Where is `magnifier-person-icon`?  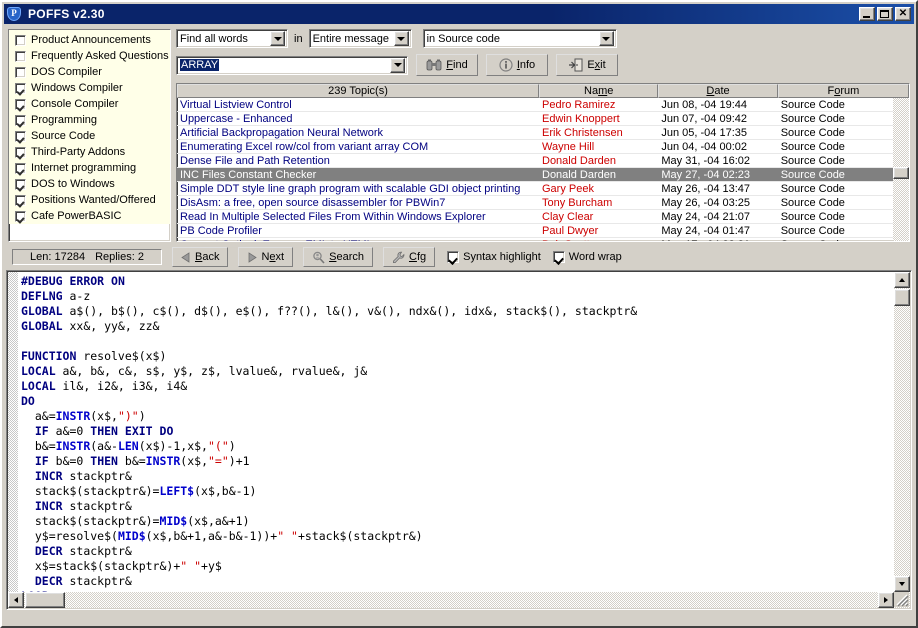 magnifier-person-icon is located at coordinates (319, 257).